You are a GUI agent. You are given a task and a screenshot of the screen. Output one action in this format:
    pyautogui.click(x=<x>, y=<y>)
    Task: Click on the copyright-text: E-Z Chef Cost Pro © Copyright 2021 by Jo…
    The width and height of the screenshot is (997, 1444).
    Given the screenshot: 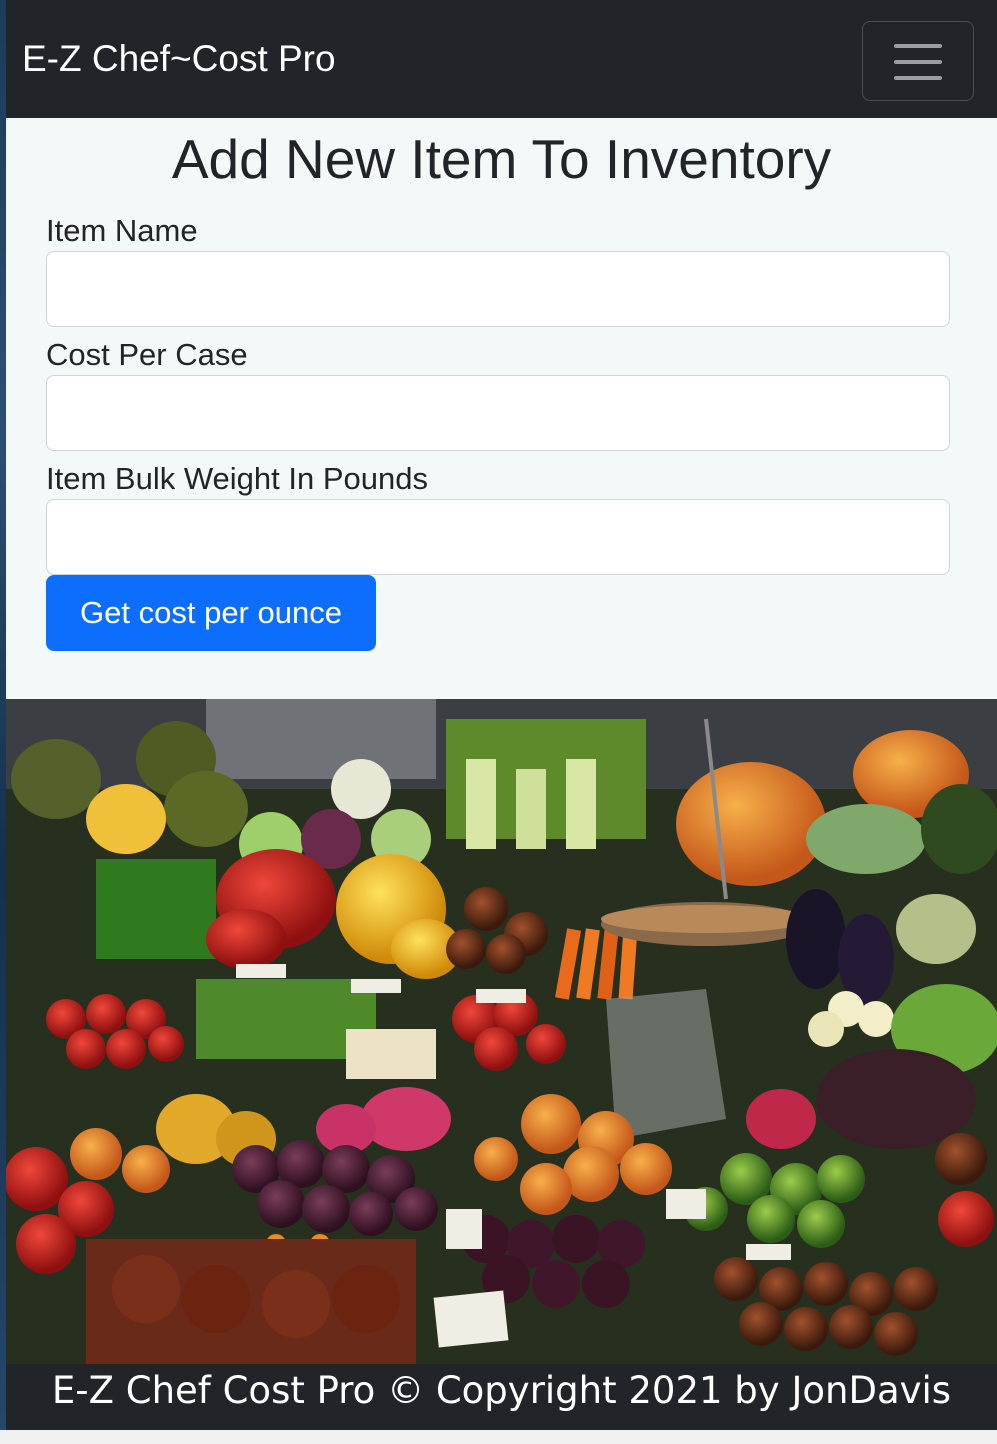 What is the action you would take?
    pyautogui.click(x=501, y=1390)
    